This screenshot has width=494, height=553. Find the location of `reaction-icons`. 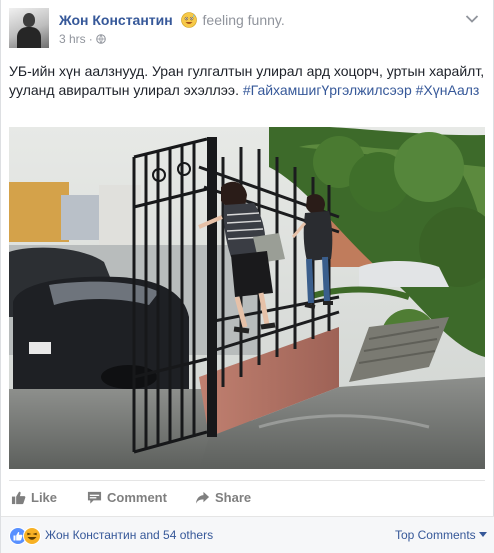

reaction-icons is located at coordinates (26, 536).